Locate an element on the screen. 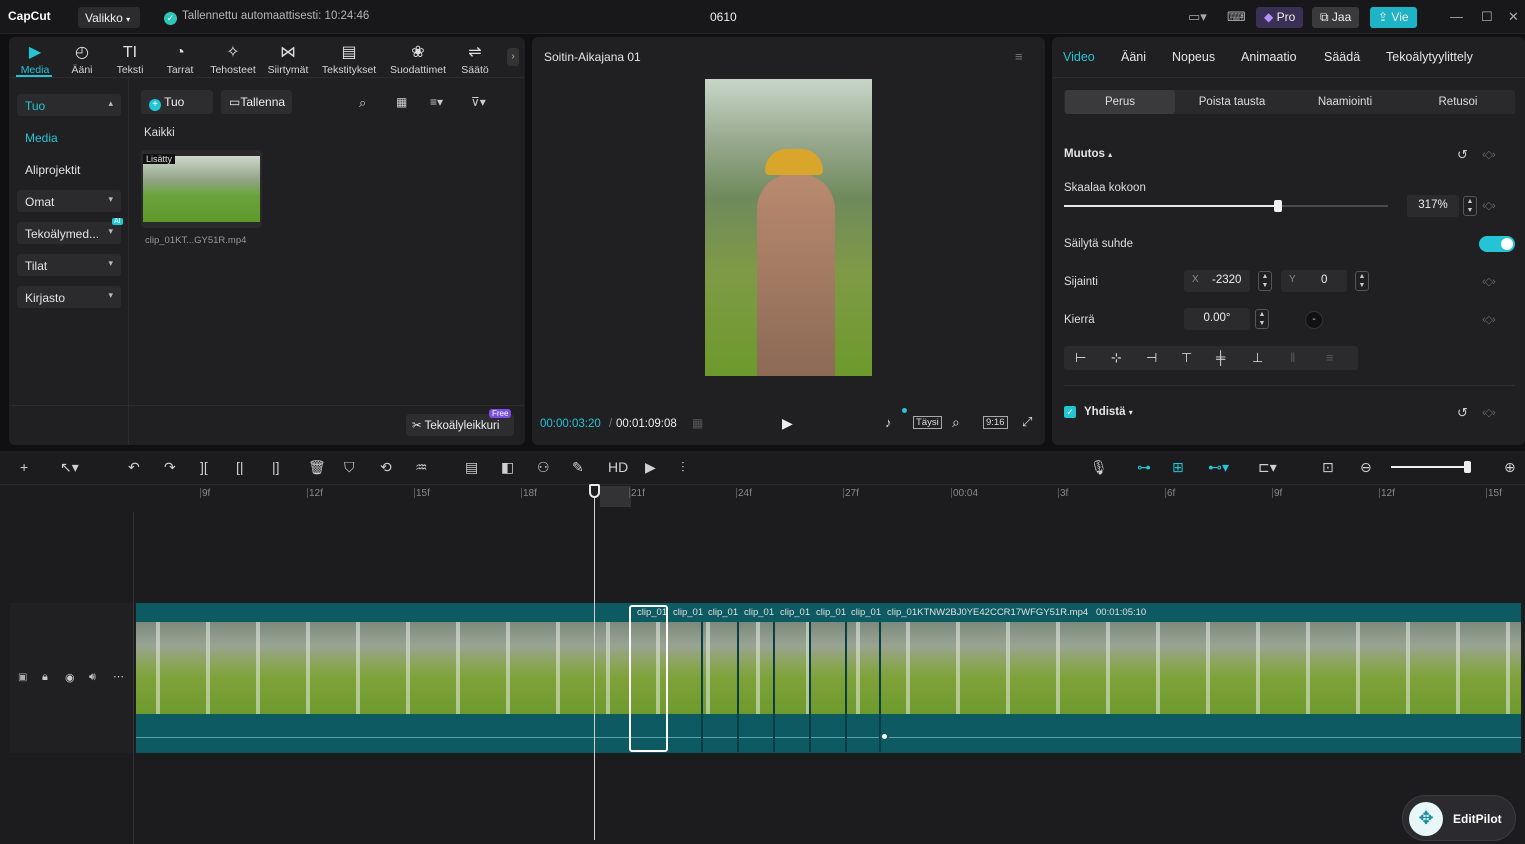  magic-icon: ✎ is located at coordinates (578, 467).